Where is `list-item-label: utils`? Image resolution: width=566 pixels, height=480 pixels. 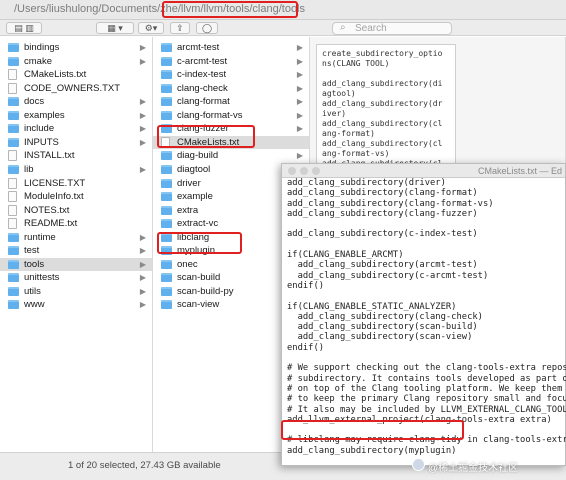 list-item-label: utils is located at coordinates (32, 291).